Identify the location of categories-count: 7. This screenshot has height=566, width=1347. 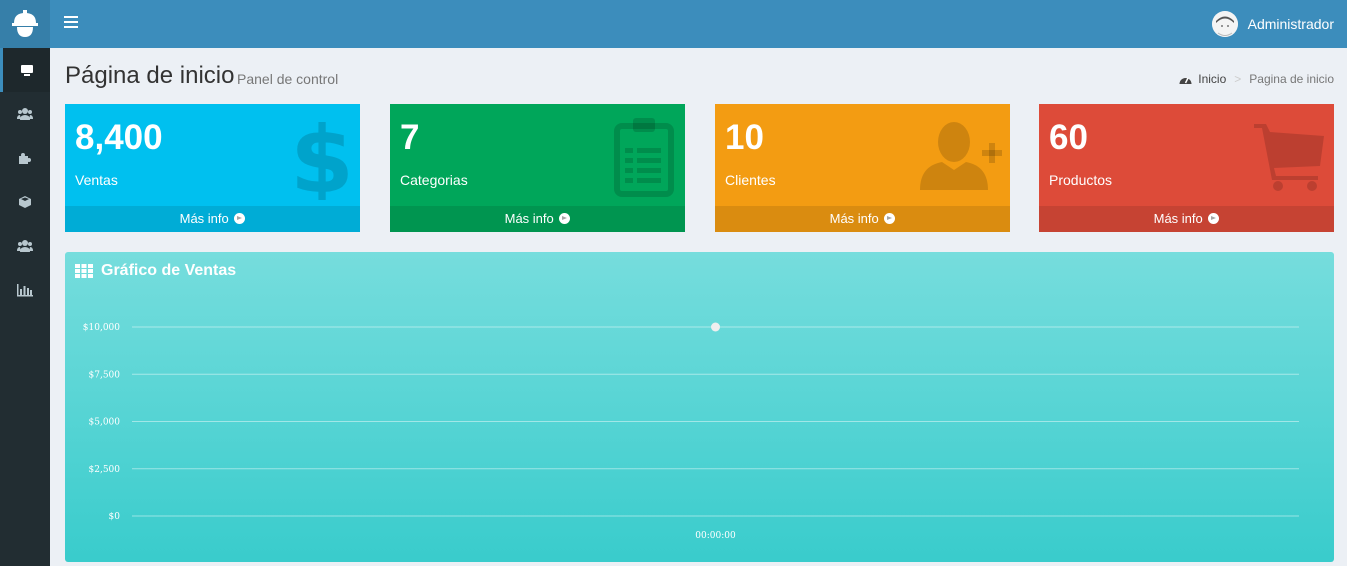
(410, 137).